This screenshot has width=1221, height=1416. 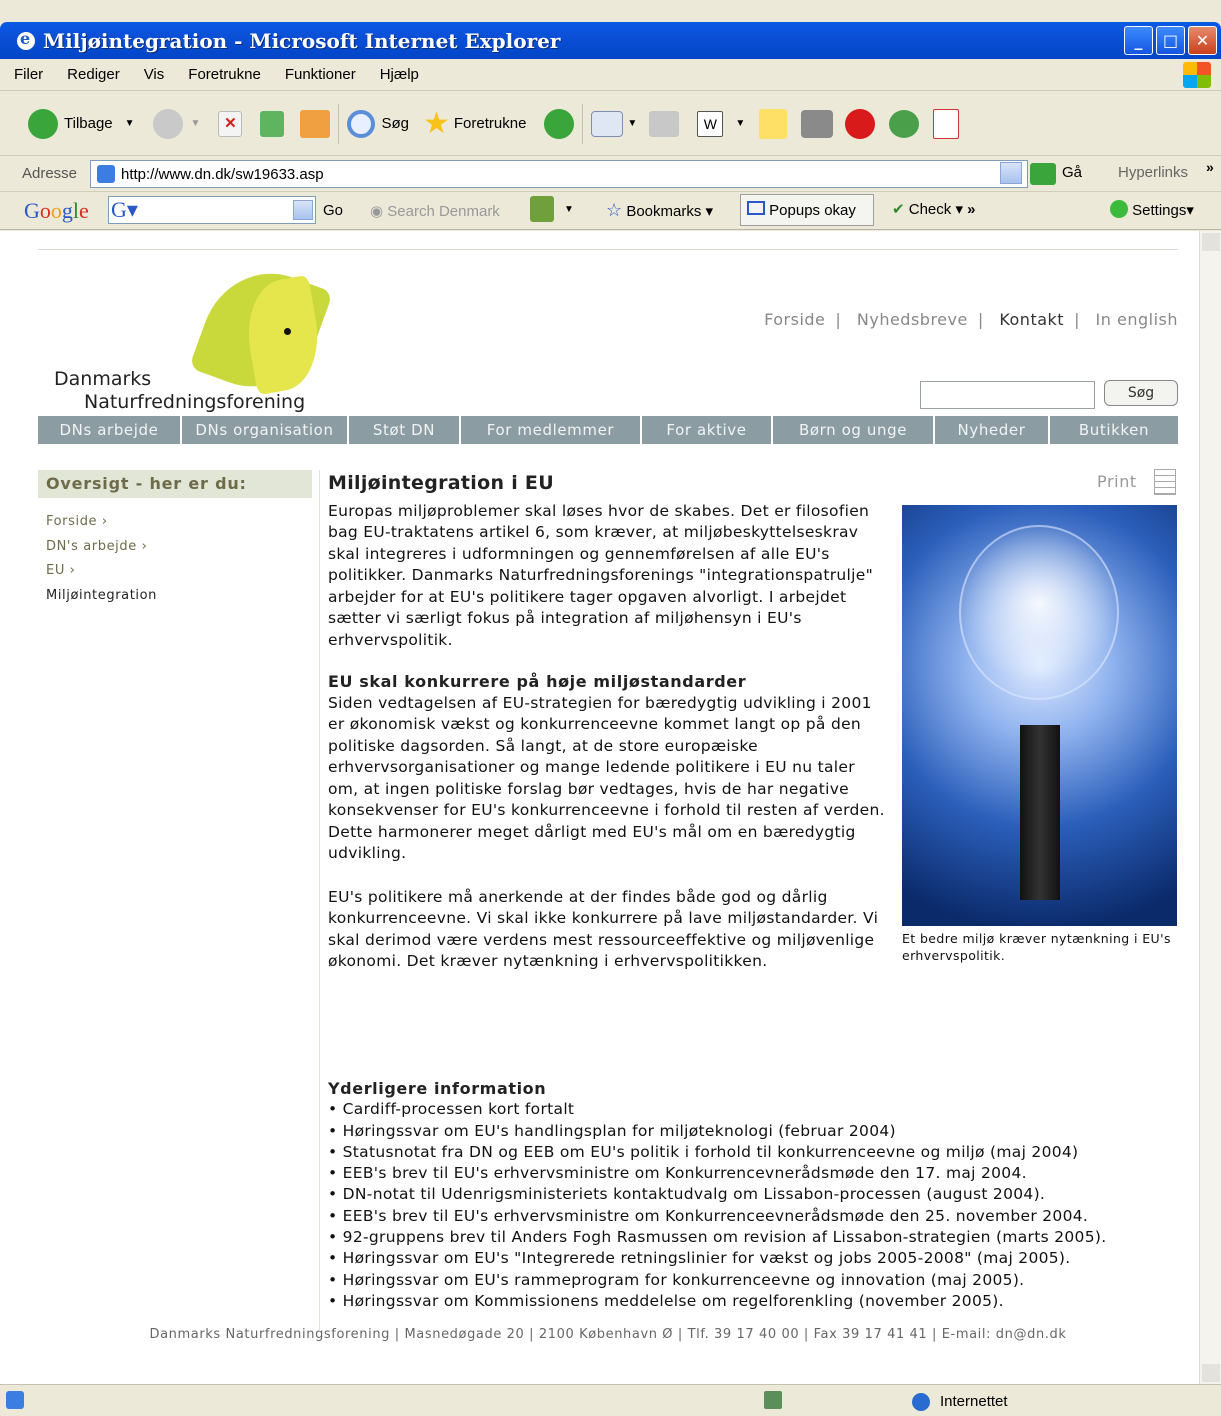 What do you see at coordinates (405, 430) in the screenshot?
I see `nav-stot-dn: Støt DN` at bounding box center [405, 430].